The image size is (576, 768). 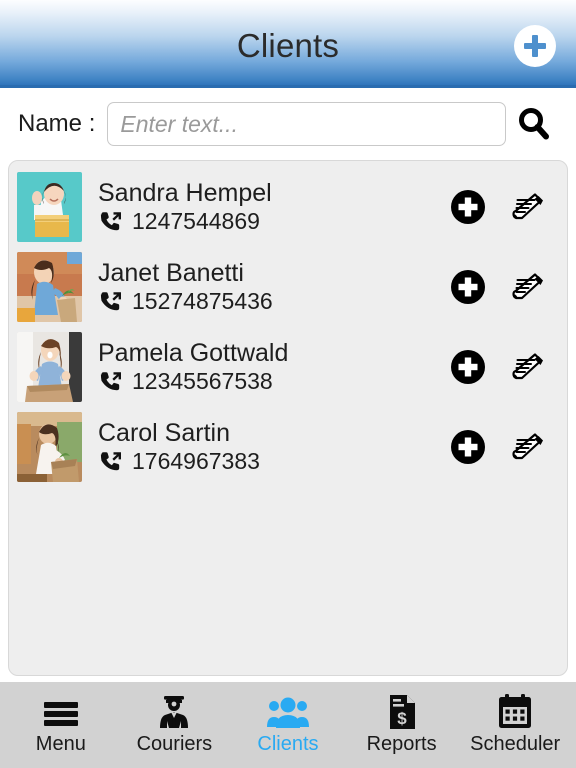 What do you see at coordinates (196, 460) in the screenshot?
I see `client-phone: 1764967383` at bounding box center [196, 460].